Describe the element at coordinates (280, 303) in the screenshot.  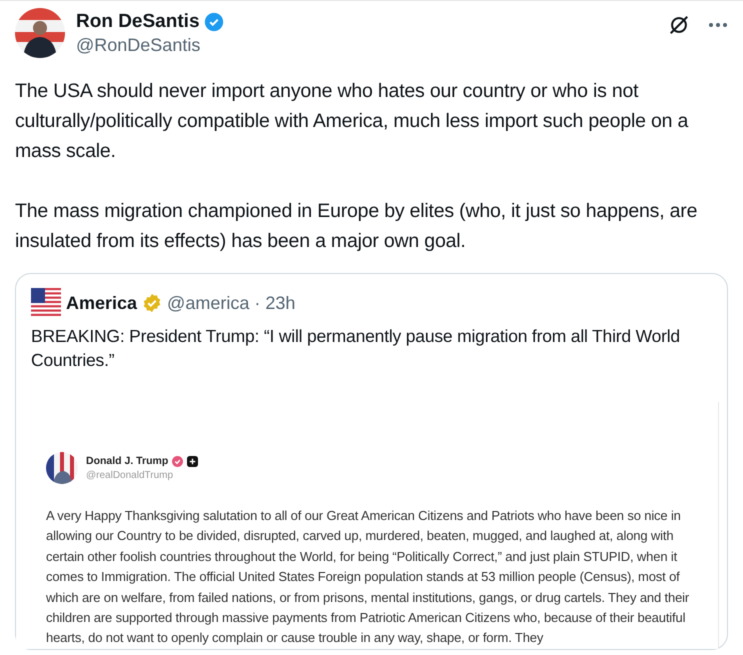
I see `post-time: 23h` at that location.